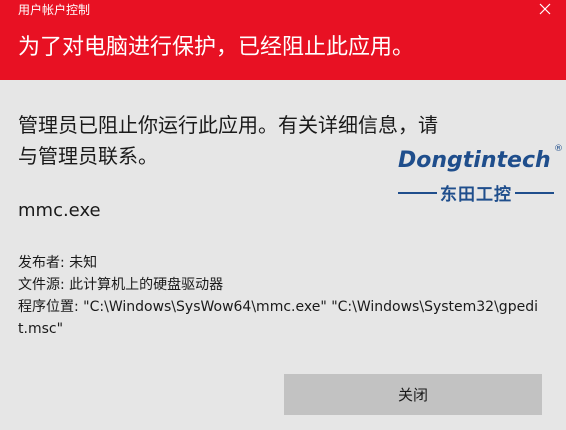  I want to click on watermark-logo: Dongtintech ® 东田工控, so click(482, 176).